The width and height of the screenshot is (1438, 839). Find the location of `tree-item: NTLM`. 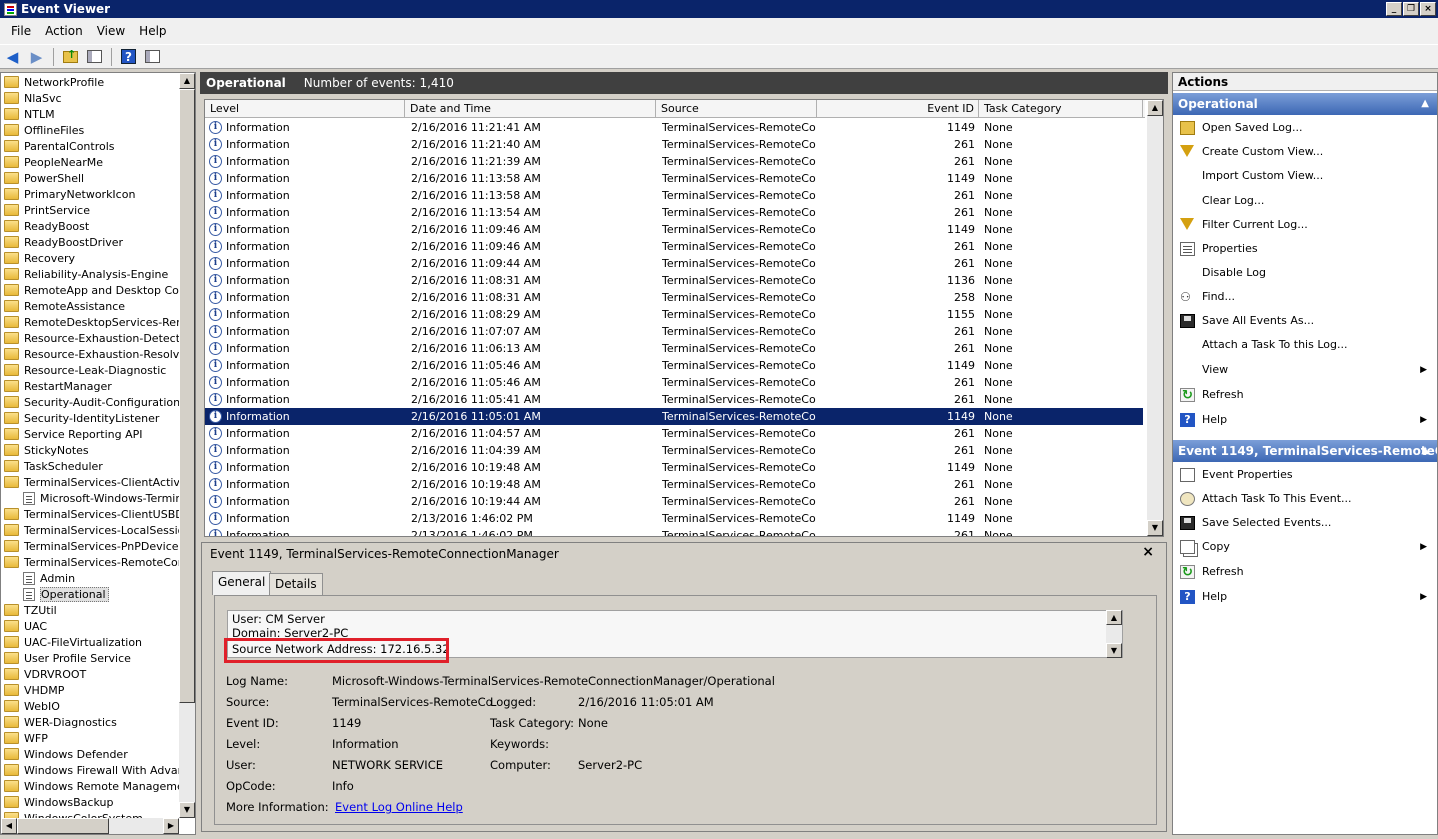

tree-item: NTLM is located at coordinates (29, 114).